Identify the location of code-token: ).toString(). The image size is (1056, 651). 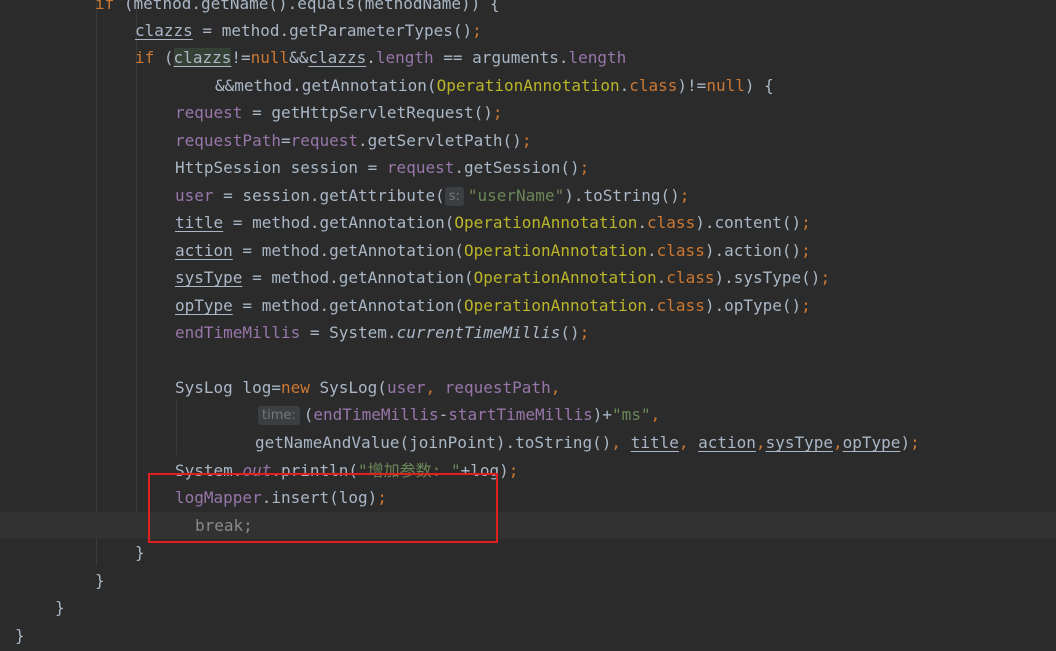
(622, 195).